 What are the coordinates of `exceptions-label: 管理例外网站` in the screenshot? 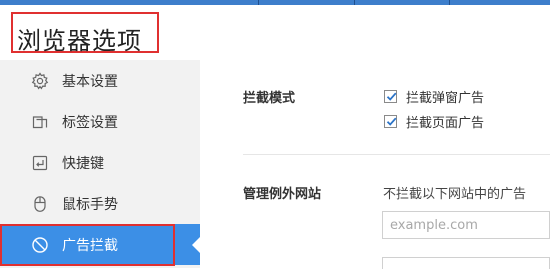 It's located at (282, 194).